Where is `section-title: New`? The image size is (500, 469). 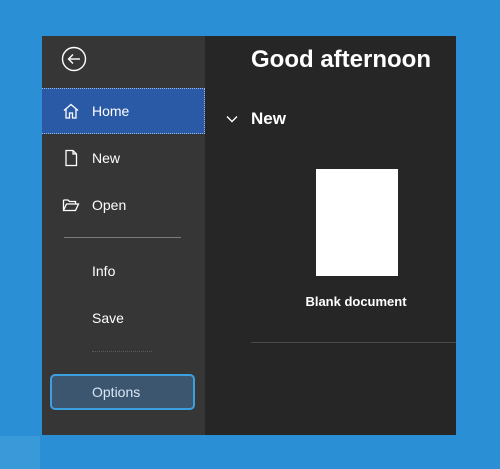
section-title: New is located at coordinates (268, 118).